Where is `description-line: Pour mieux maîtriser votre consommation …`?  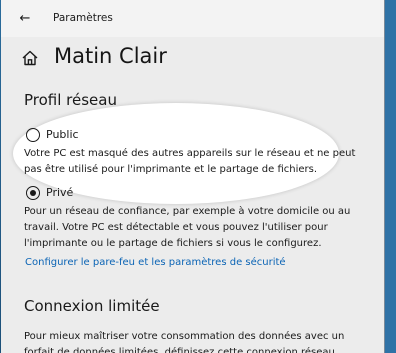 description-line: Pour mieux maîtriser votre consommation … is located at coordinates (184, 336).